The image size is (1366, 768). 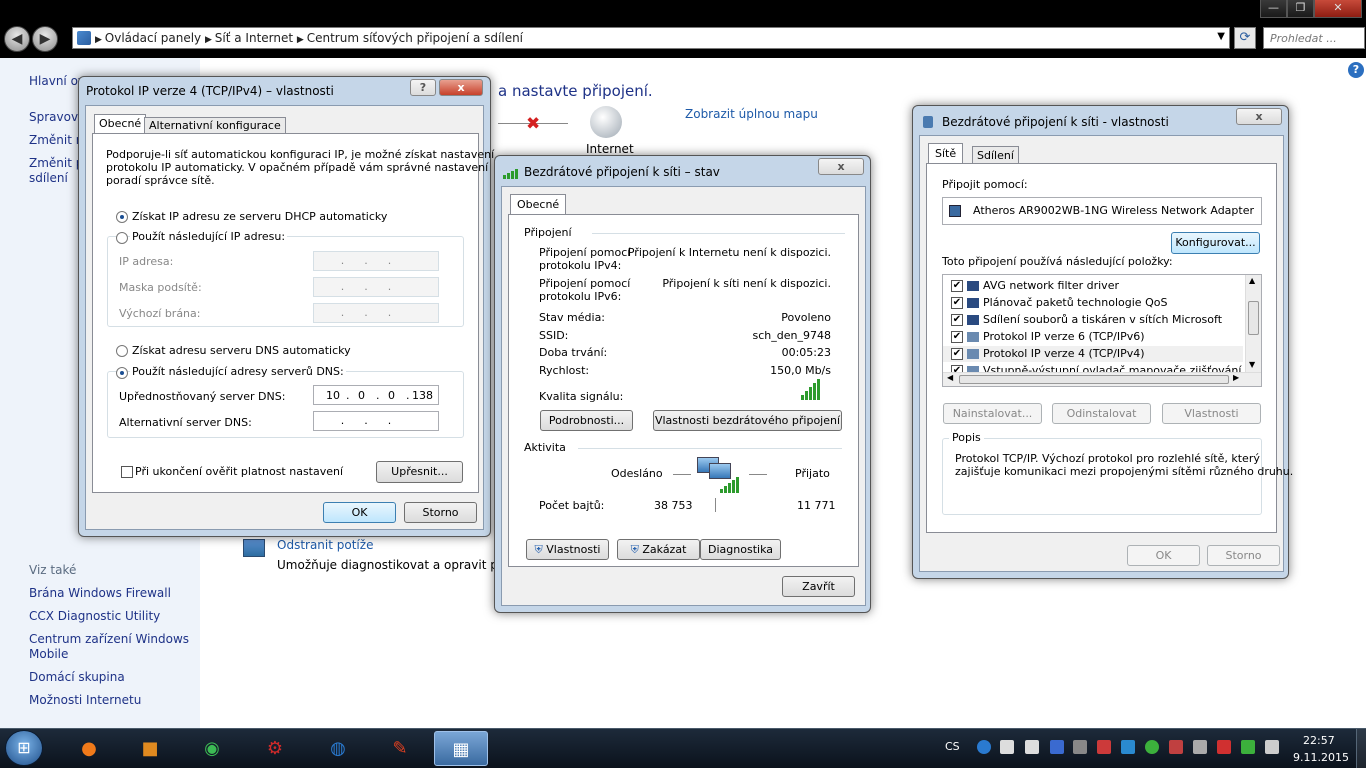 What do you see at coordinates (1236, 377) in the screenshot?
I see `scroll-right-icon: ▶` at bounding box center [1236, 377].